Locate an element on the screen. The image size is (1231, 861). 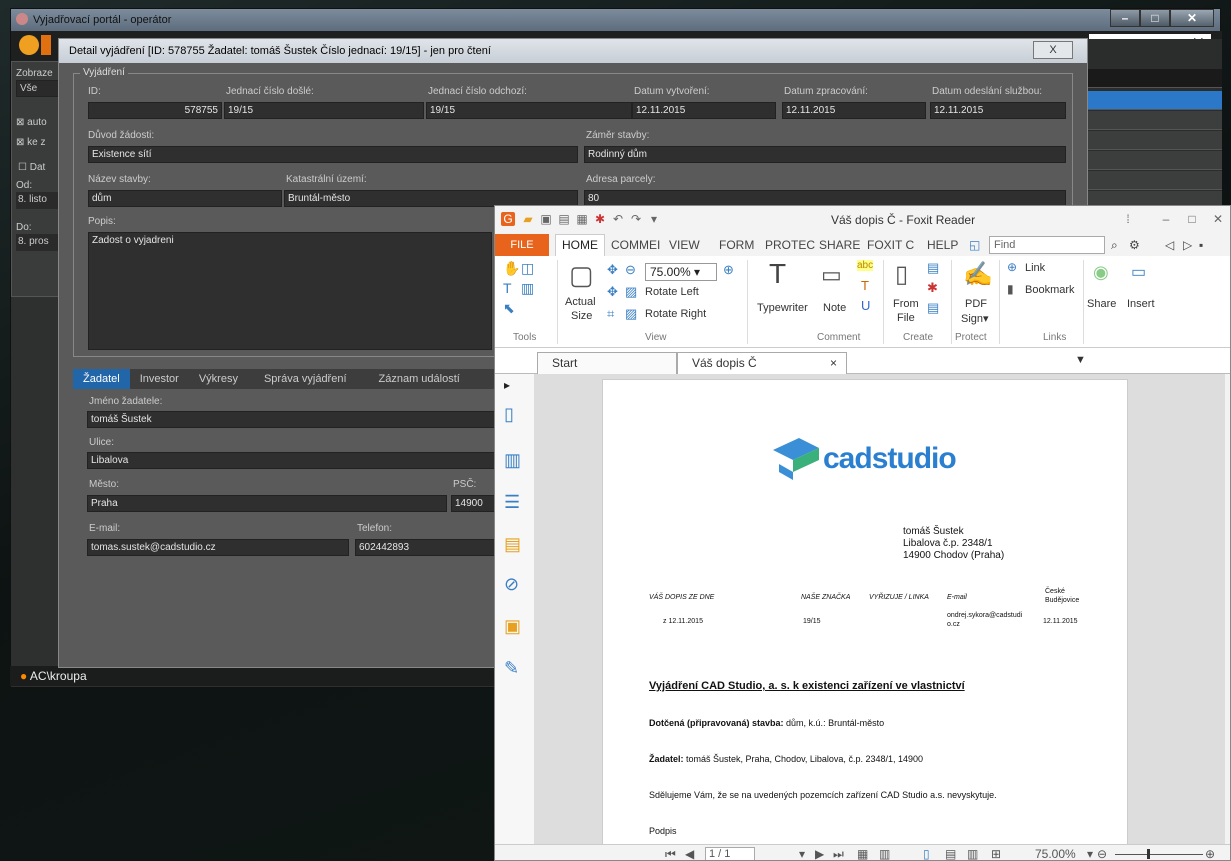
note-icon: ▭ is located at coordinates (831, 275).